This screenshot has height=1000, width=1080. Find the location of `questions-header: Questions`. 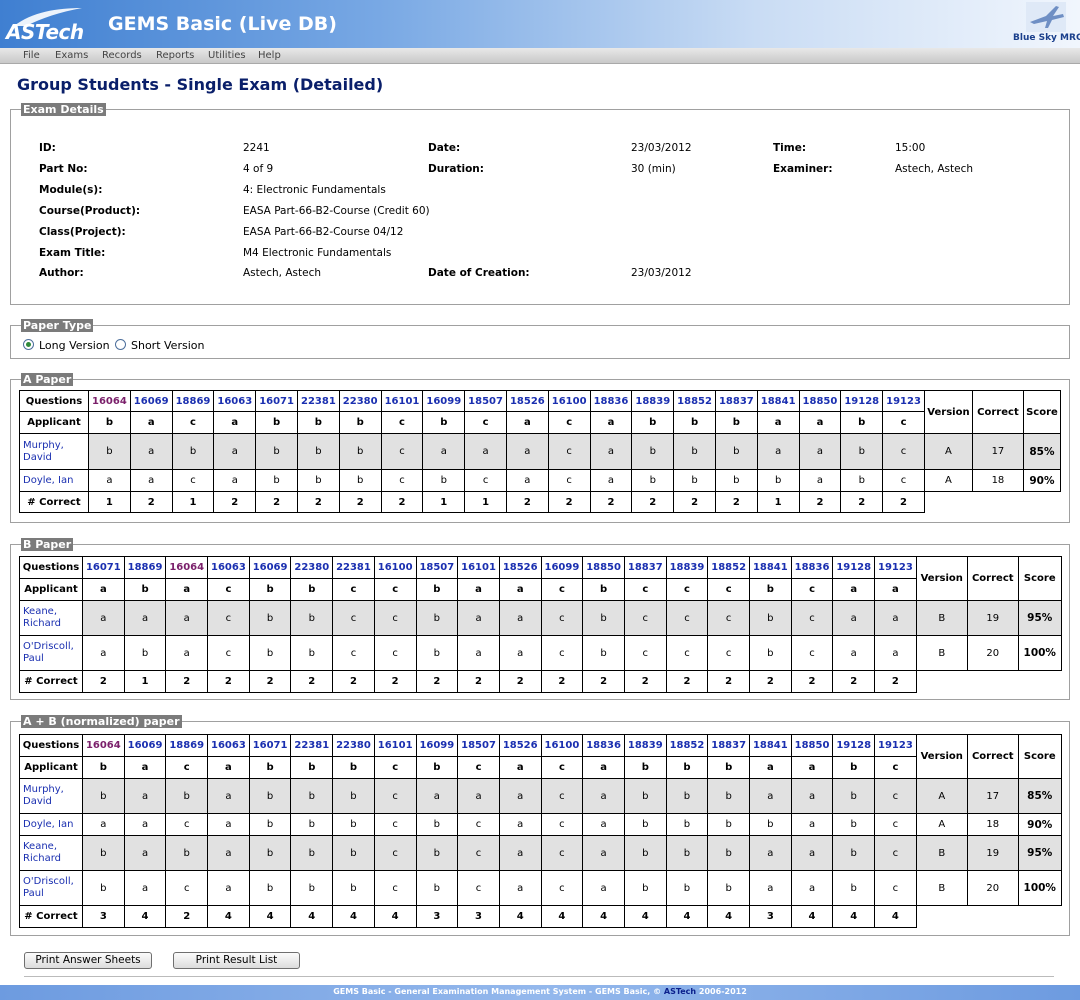

questions-header: Questions is located at coordinates (51, 567).